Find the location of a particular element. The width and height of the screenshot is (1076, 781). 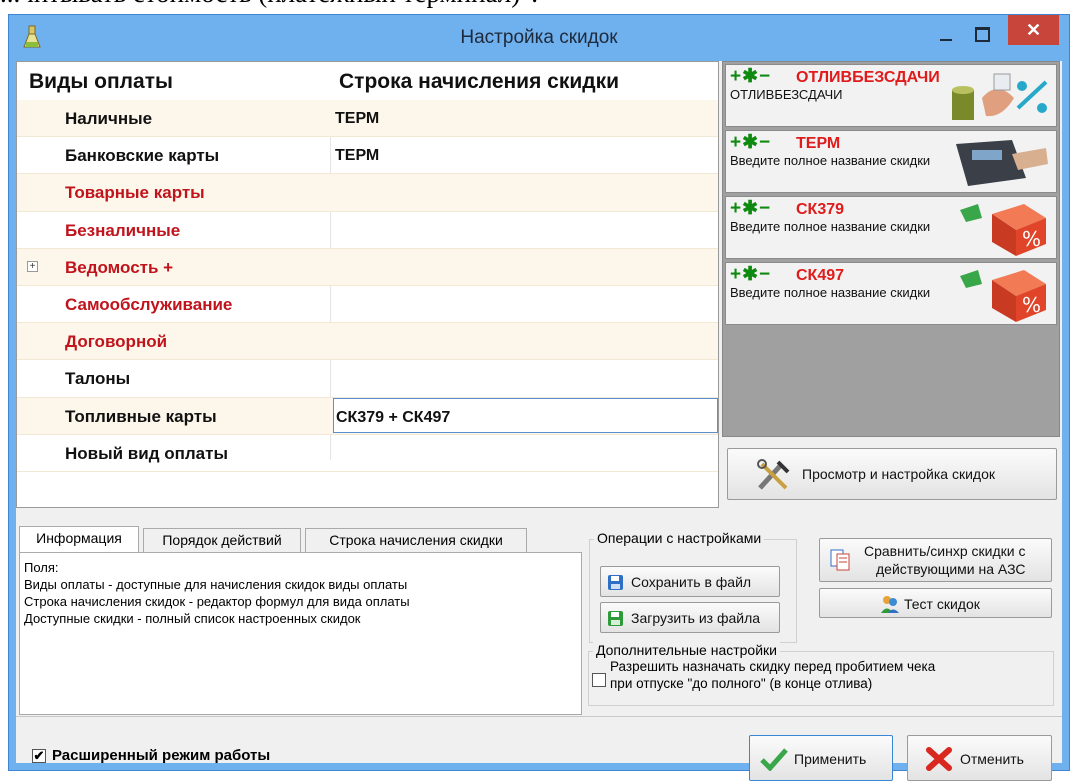

column-header-payment-types: Виды оплаты is located at coordinates (101, 82).